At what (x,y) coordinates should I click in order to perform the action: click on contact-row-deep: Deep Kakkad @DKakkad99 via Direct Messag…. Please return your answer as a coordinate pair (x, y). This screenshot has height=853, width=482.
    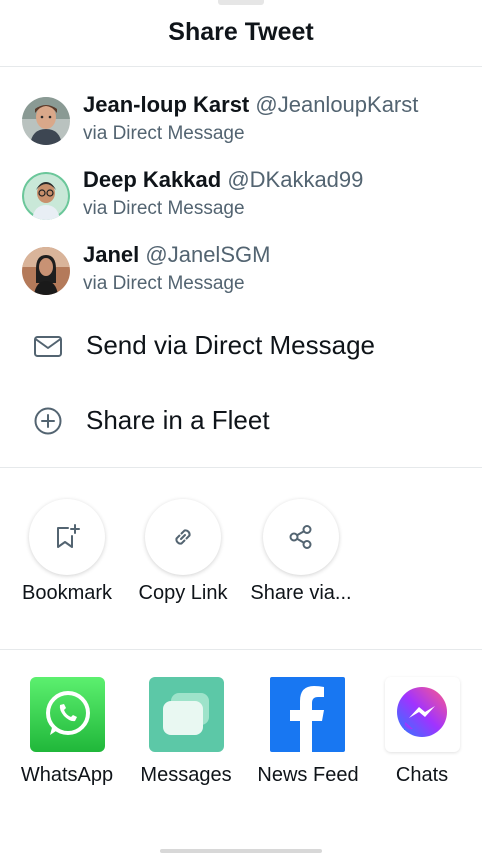
    Looking at the image, I should click on (241, 201).